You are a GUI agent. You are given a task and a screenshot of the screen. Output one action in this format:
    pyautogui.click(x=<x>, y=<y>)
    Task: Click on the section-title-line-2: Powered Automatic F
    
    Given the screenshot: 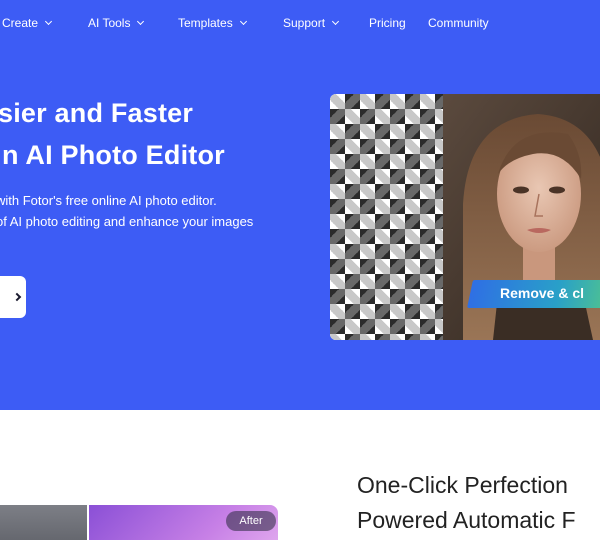 What is the action you would take?
    pyautogui.click(x=466, y=520)
    